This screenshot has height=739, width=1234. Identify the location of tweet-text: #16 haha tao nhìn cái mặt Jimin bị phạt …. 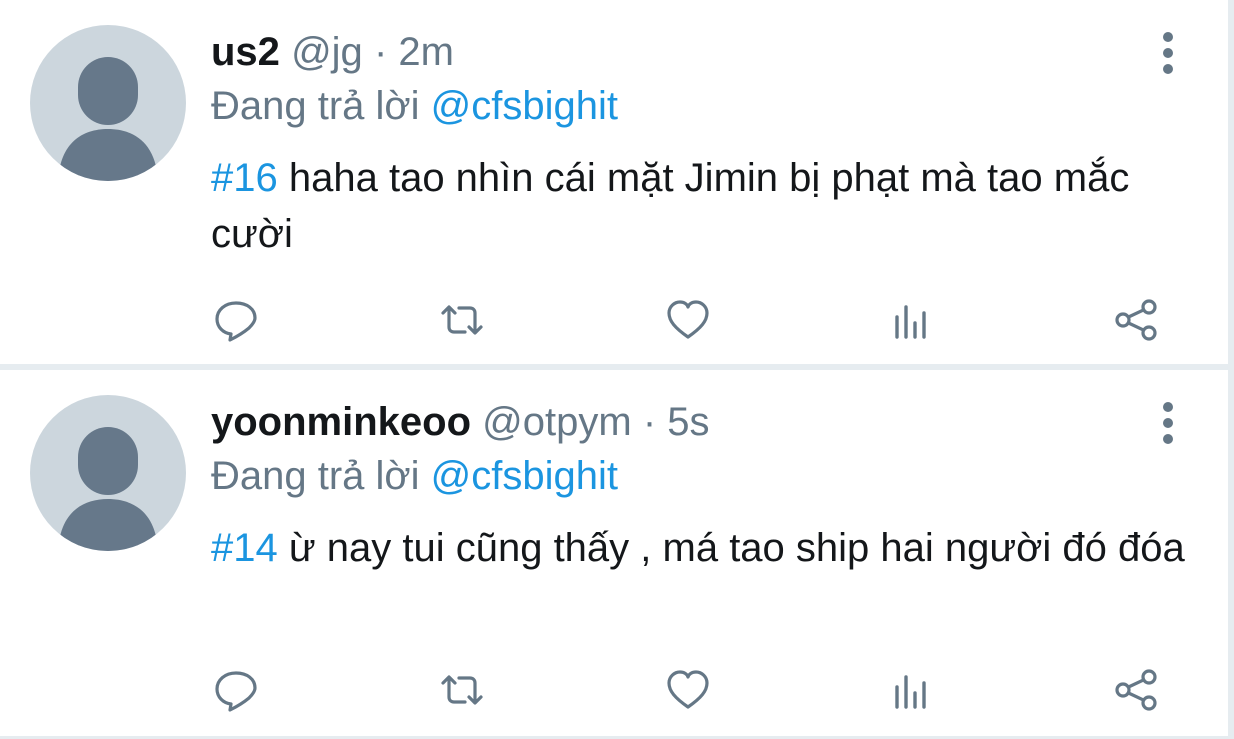
(706, 206).